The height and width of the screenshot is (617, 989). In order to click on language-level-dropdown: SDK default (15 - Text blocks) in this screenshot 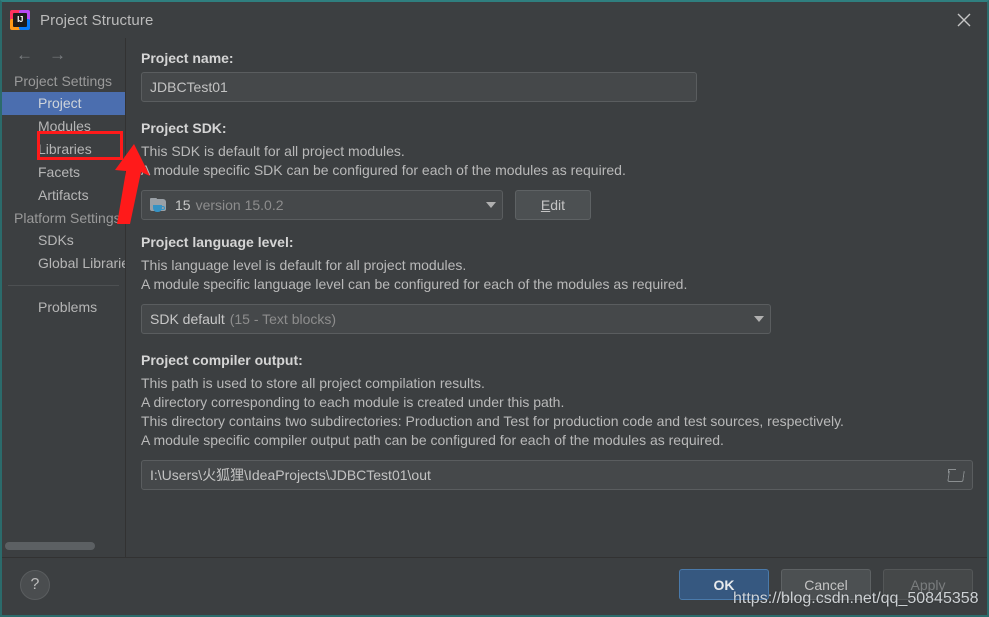, I will do `click(456, 319)`.